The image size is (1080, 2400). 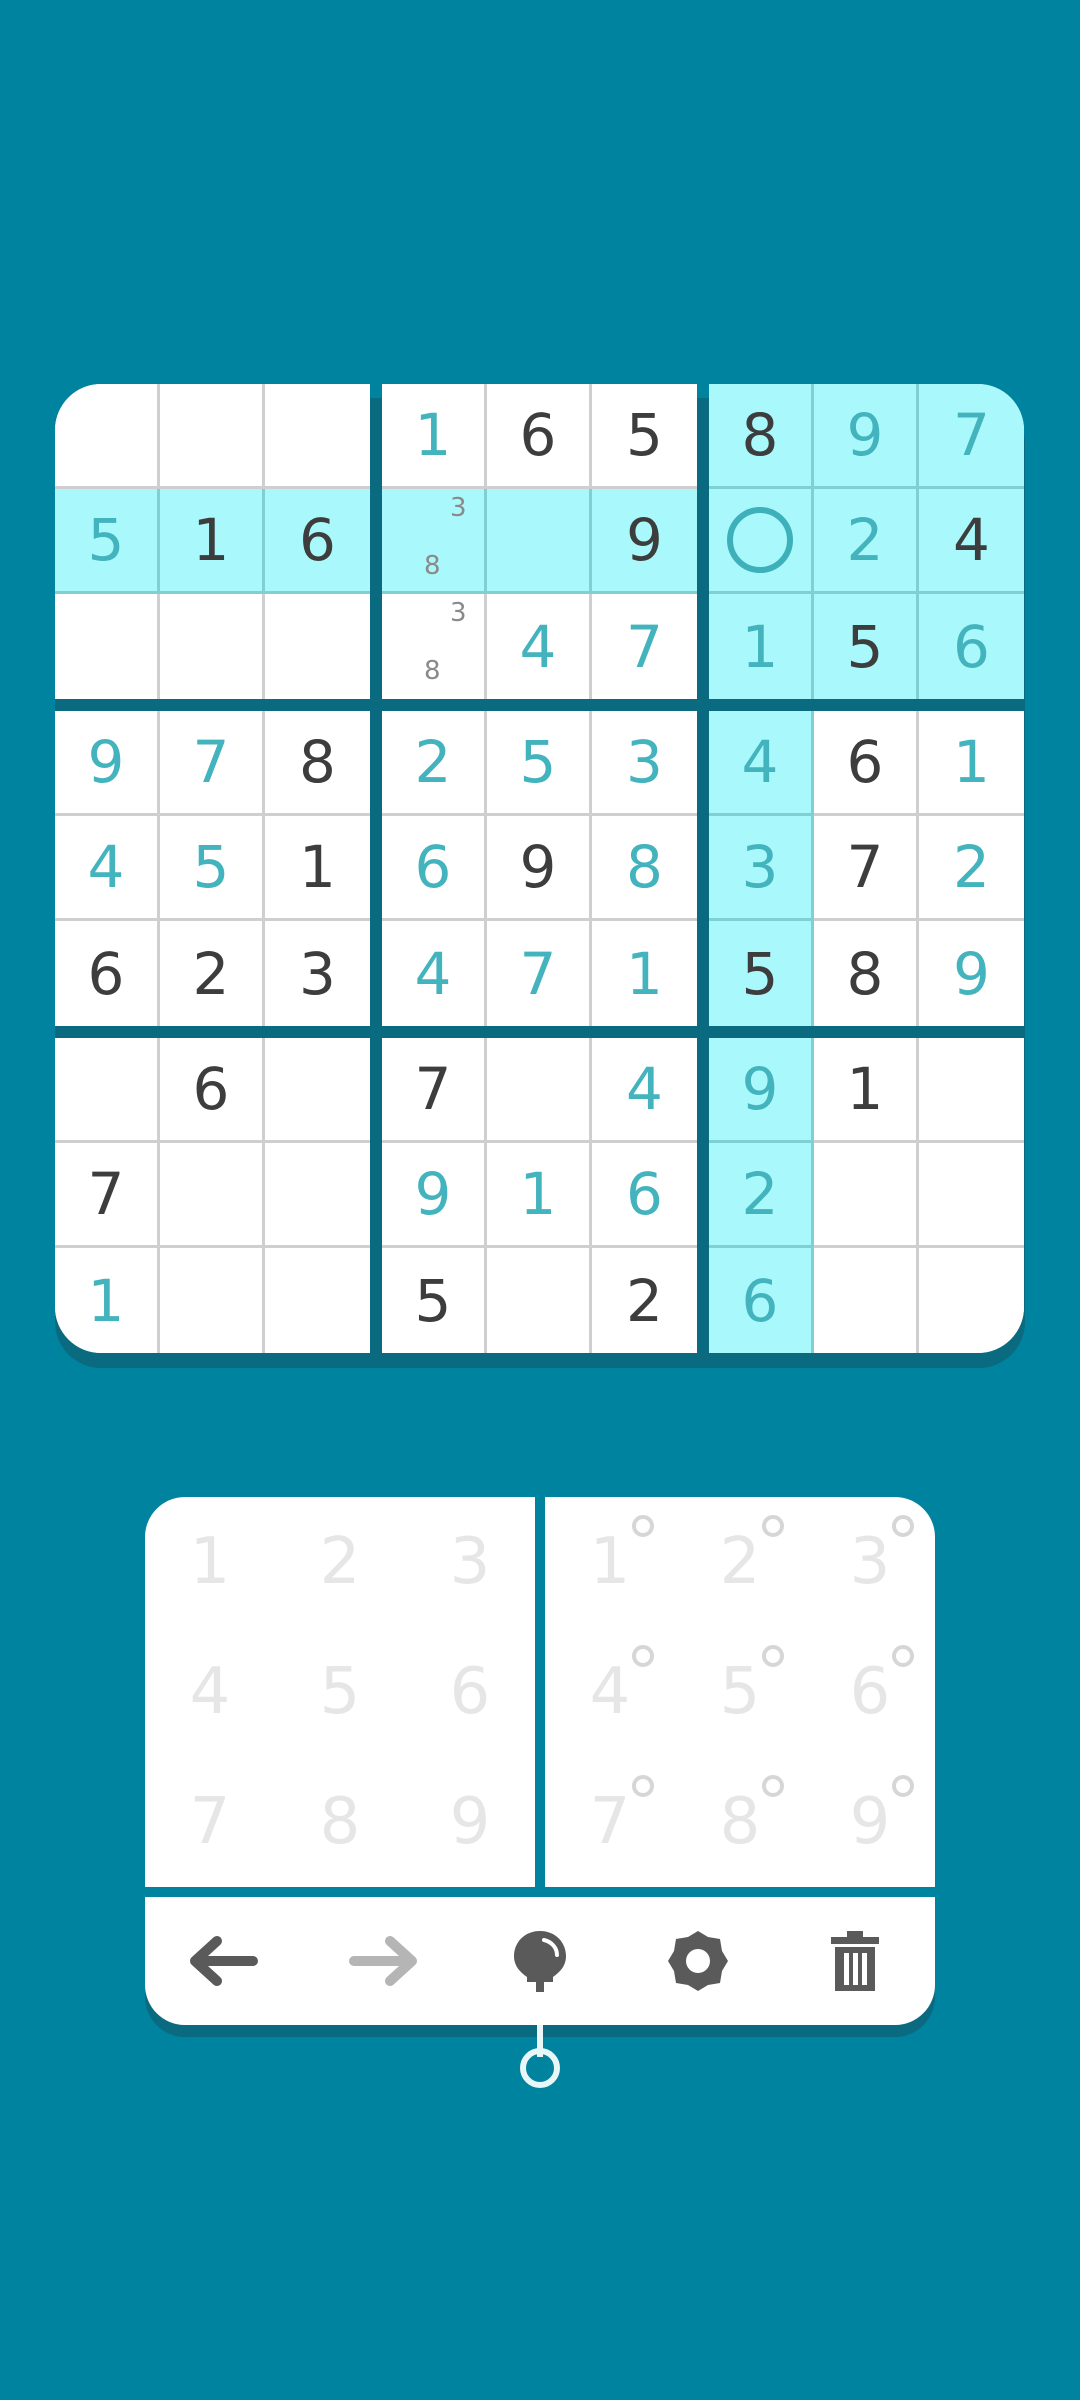 I want to click on number-pad-digit: 6, so click(x=470, y=1692).